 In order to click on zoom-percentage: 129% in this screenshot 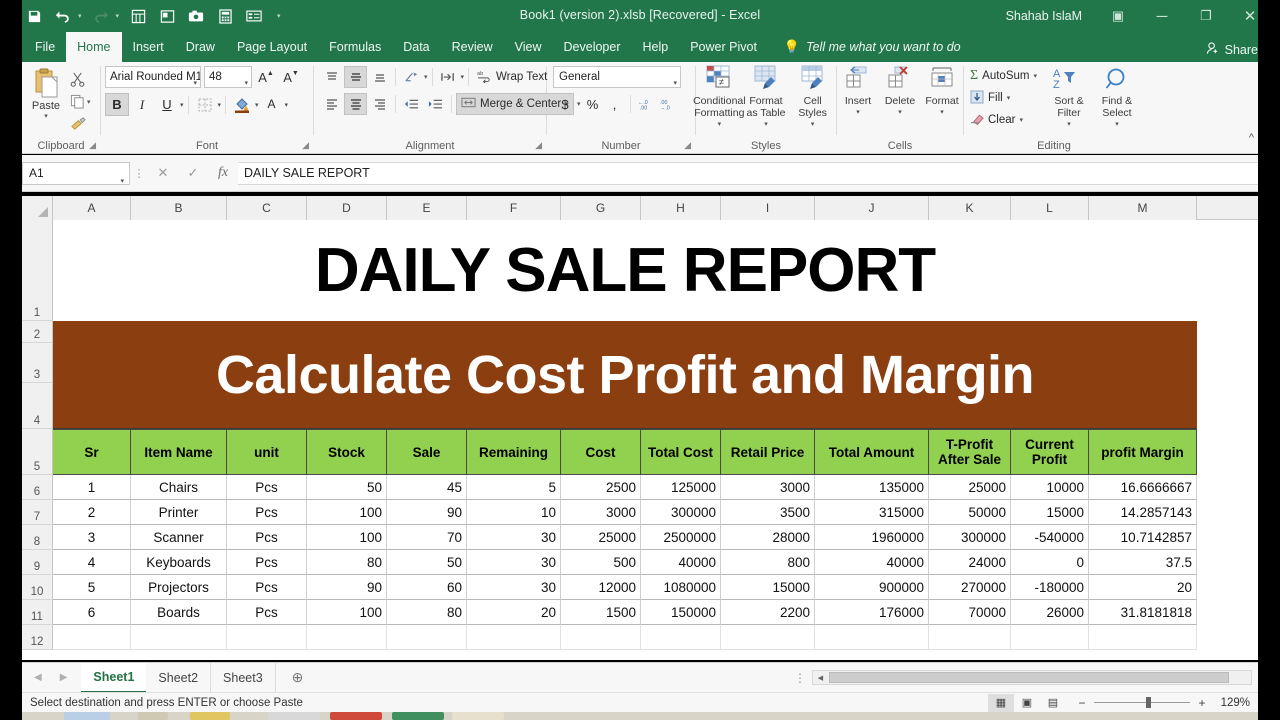, I will do `click(1232, 703)`.